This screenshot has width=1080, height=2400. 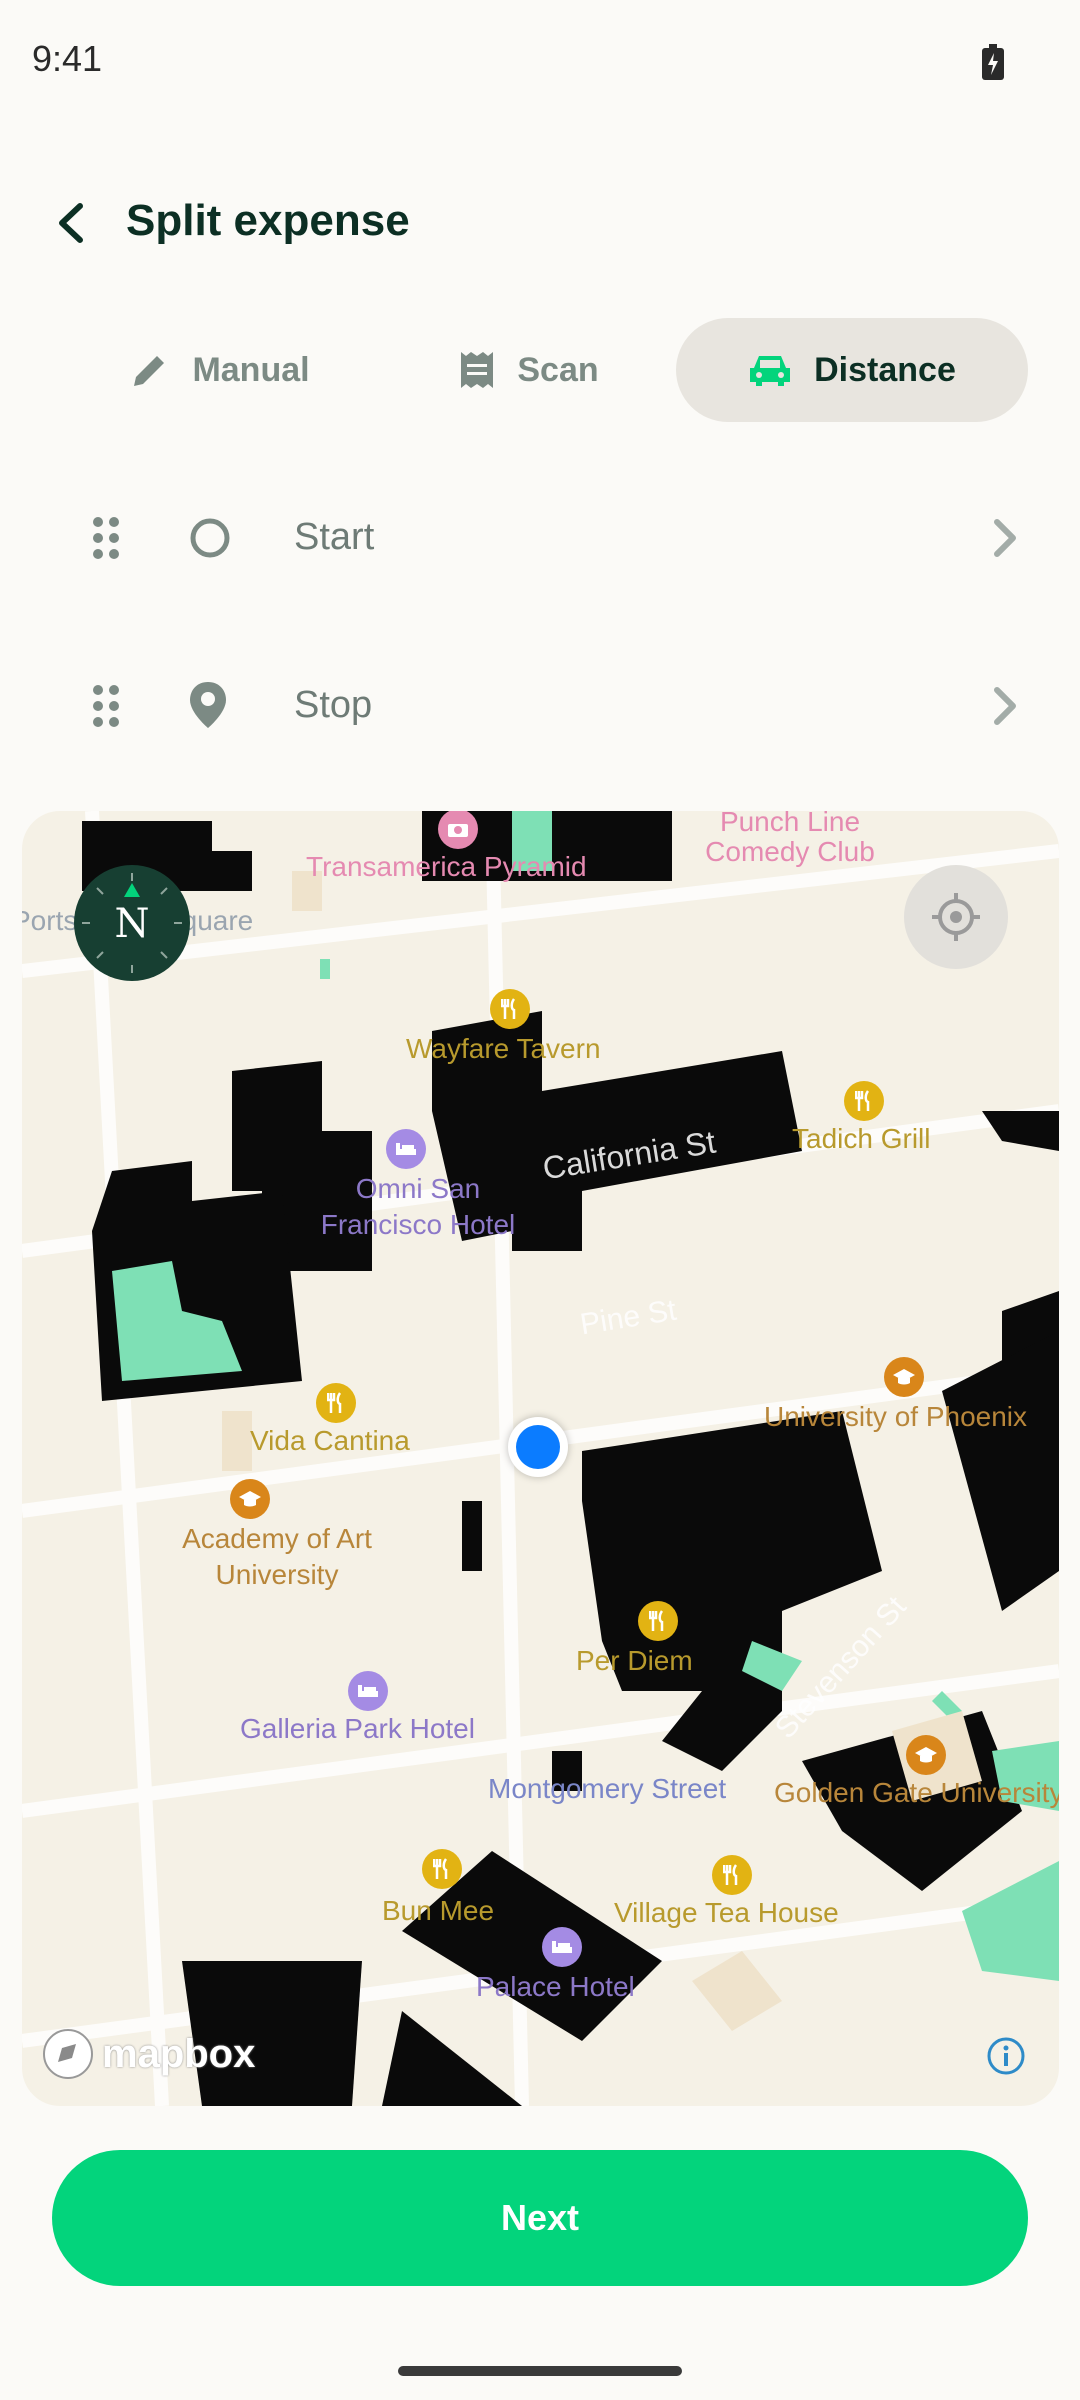 I want to click on tab-label: Distance, so click(x=885, y=369).